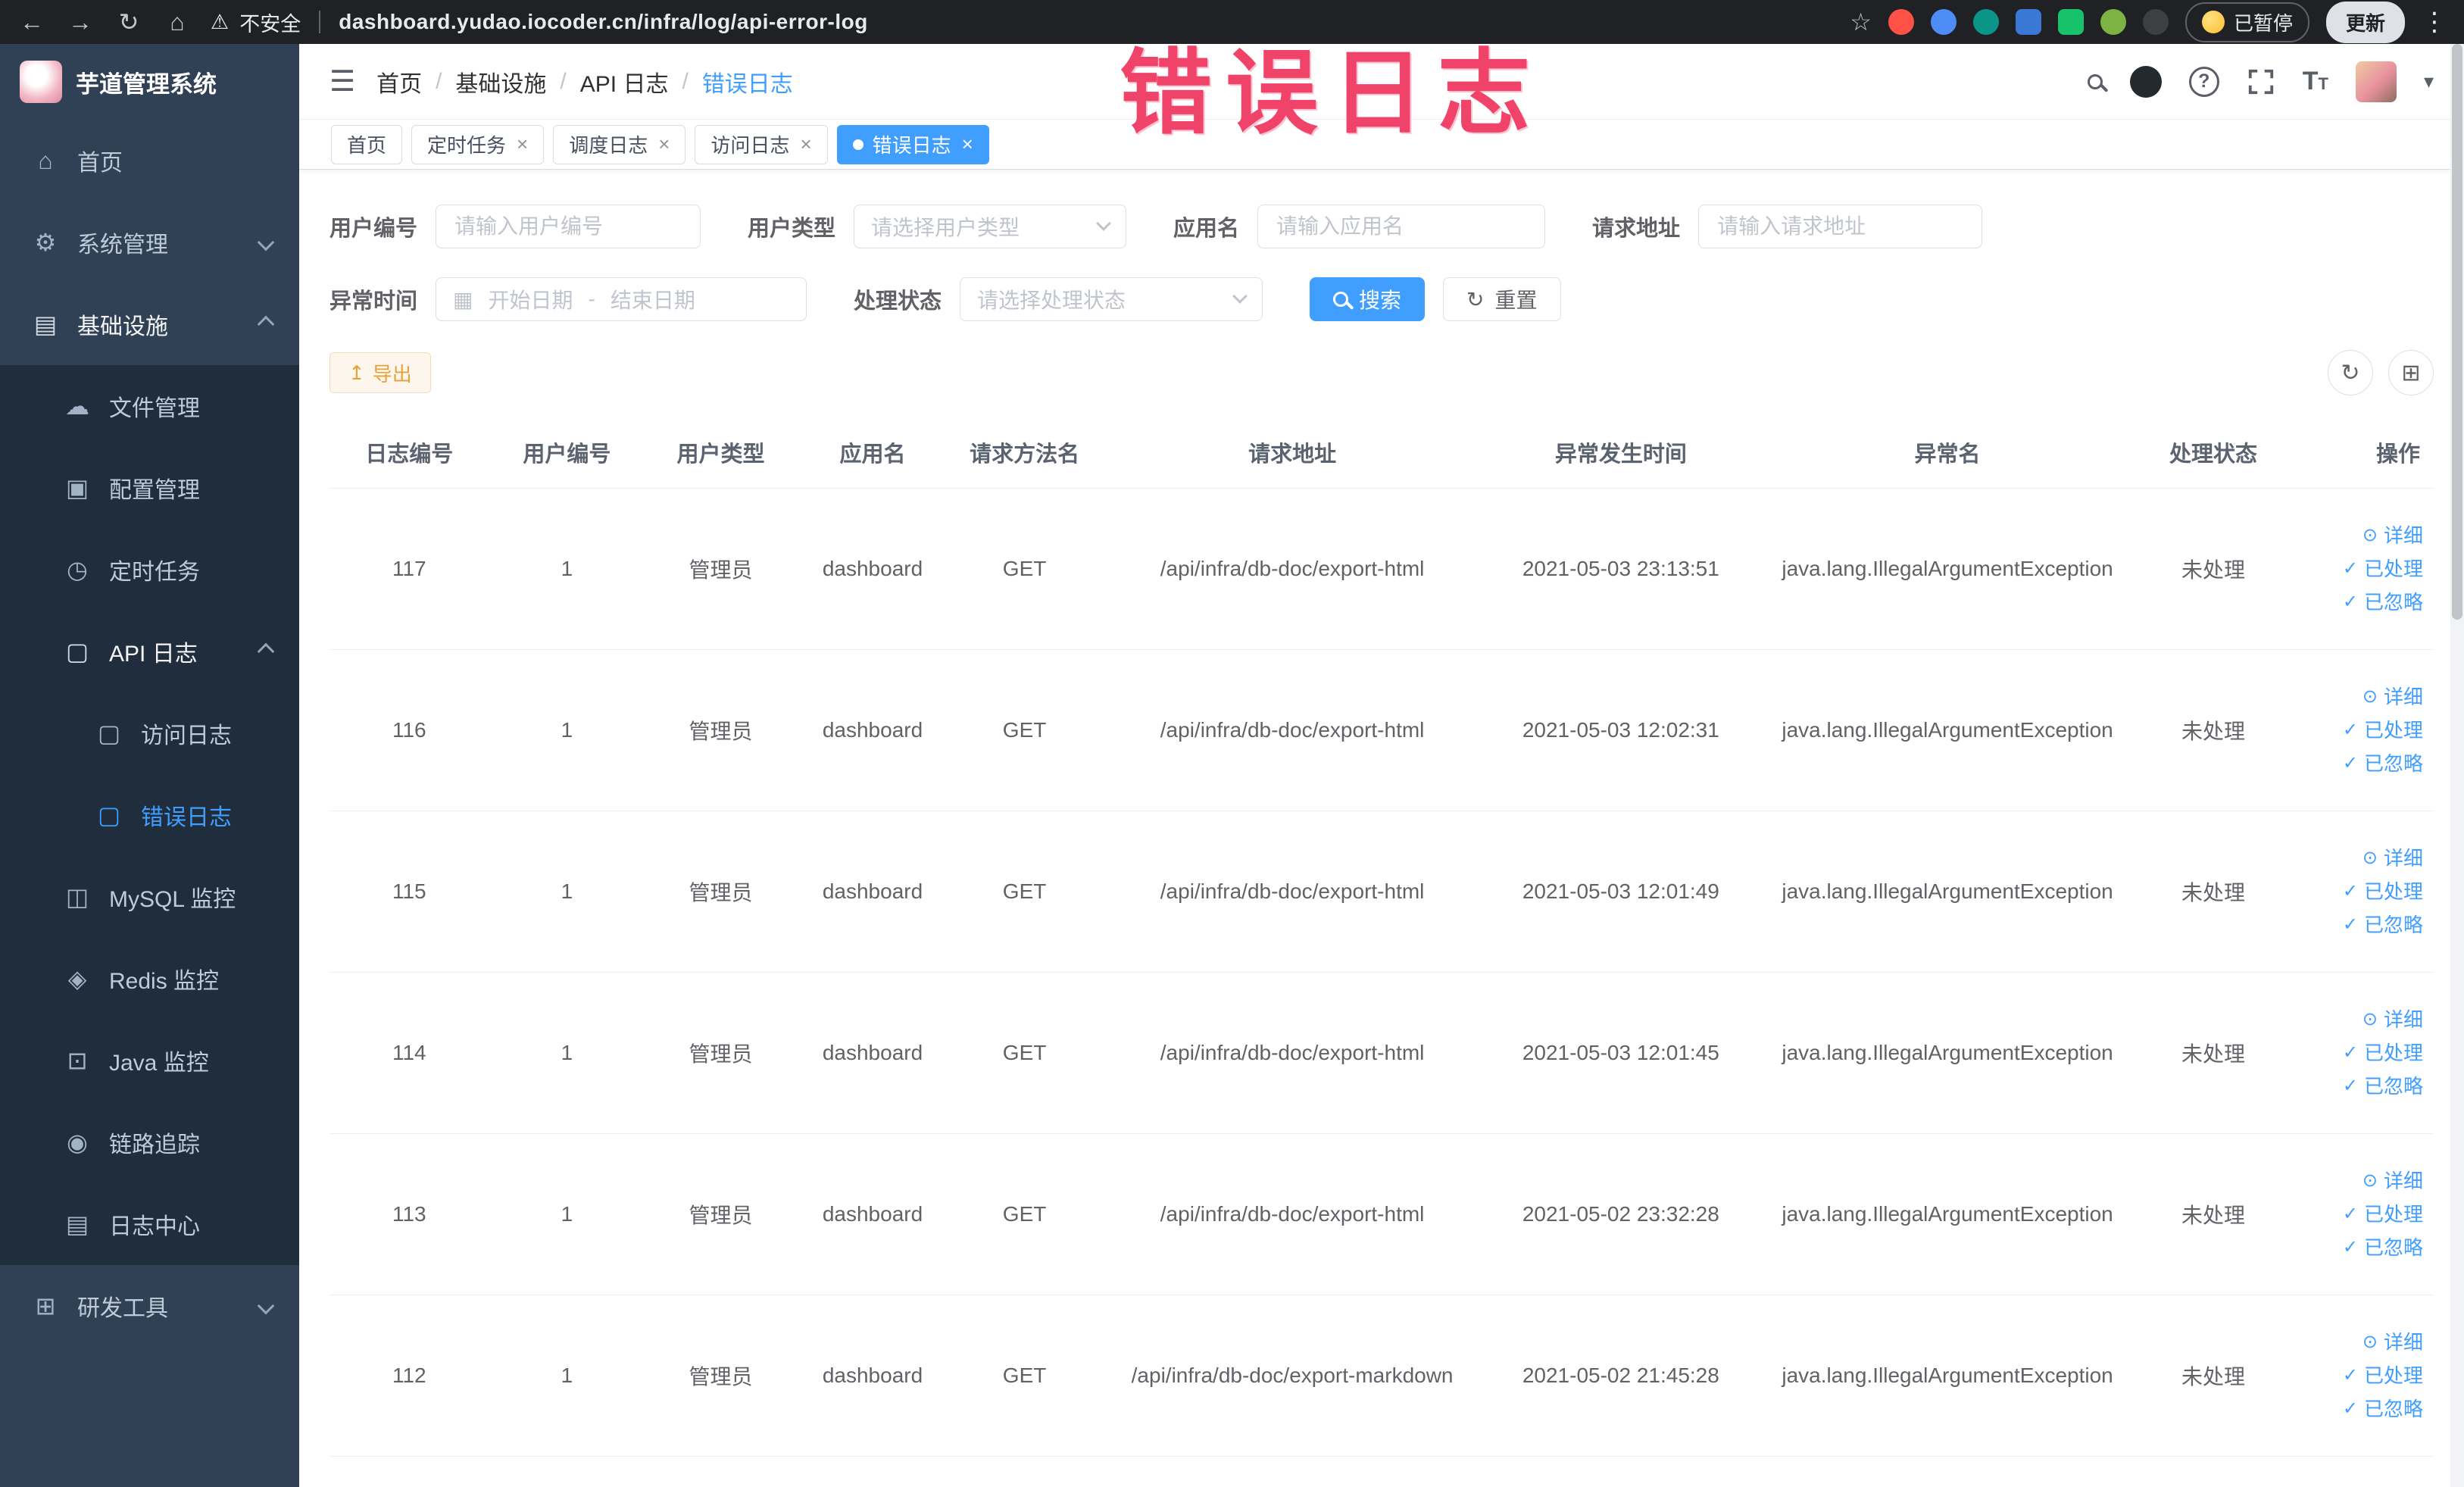  I want to click on date-range-picker: ▦ 开始日期 - 结束日期, so click(621, 299).